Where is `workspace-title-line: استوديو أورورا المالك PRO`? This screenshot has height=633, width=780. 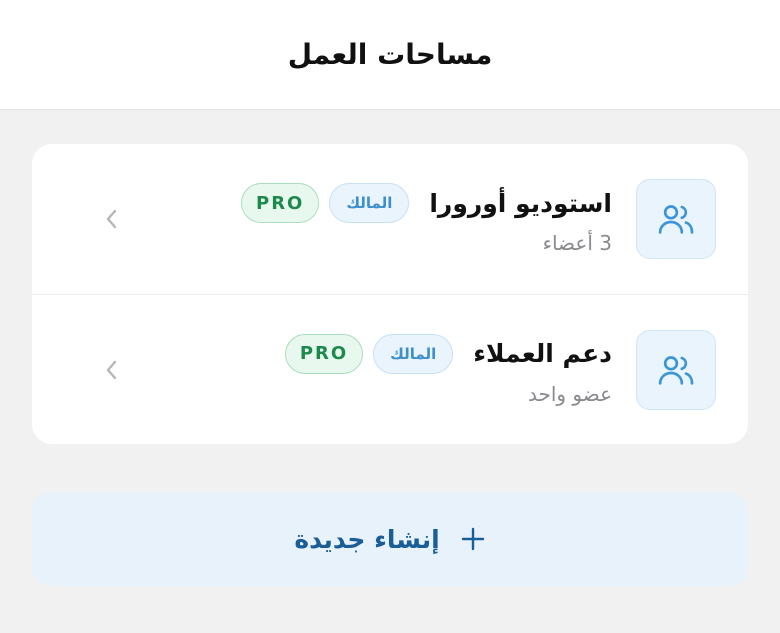
workspace-title-line: استوديو أورورا المالك PRO is located at coordinates (342, 203).